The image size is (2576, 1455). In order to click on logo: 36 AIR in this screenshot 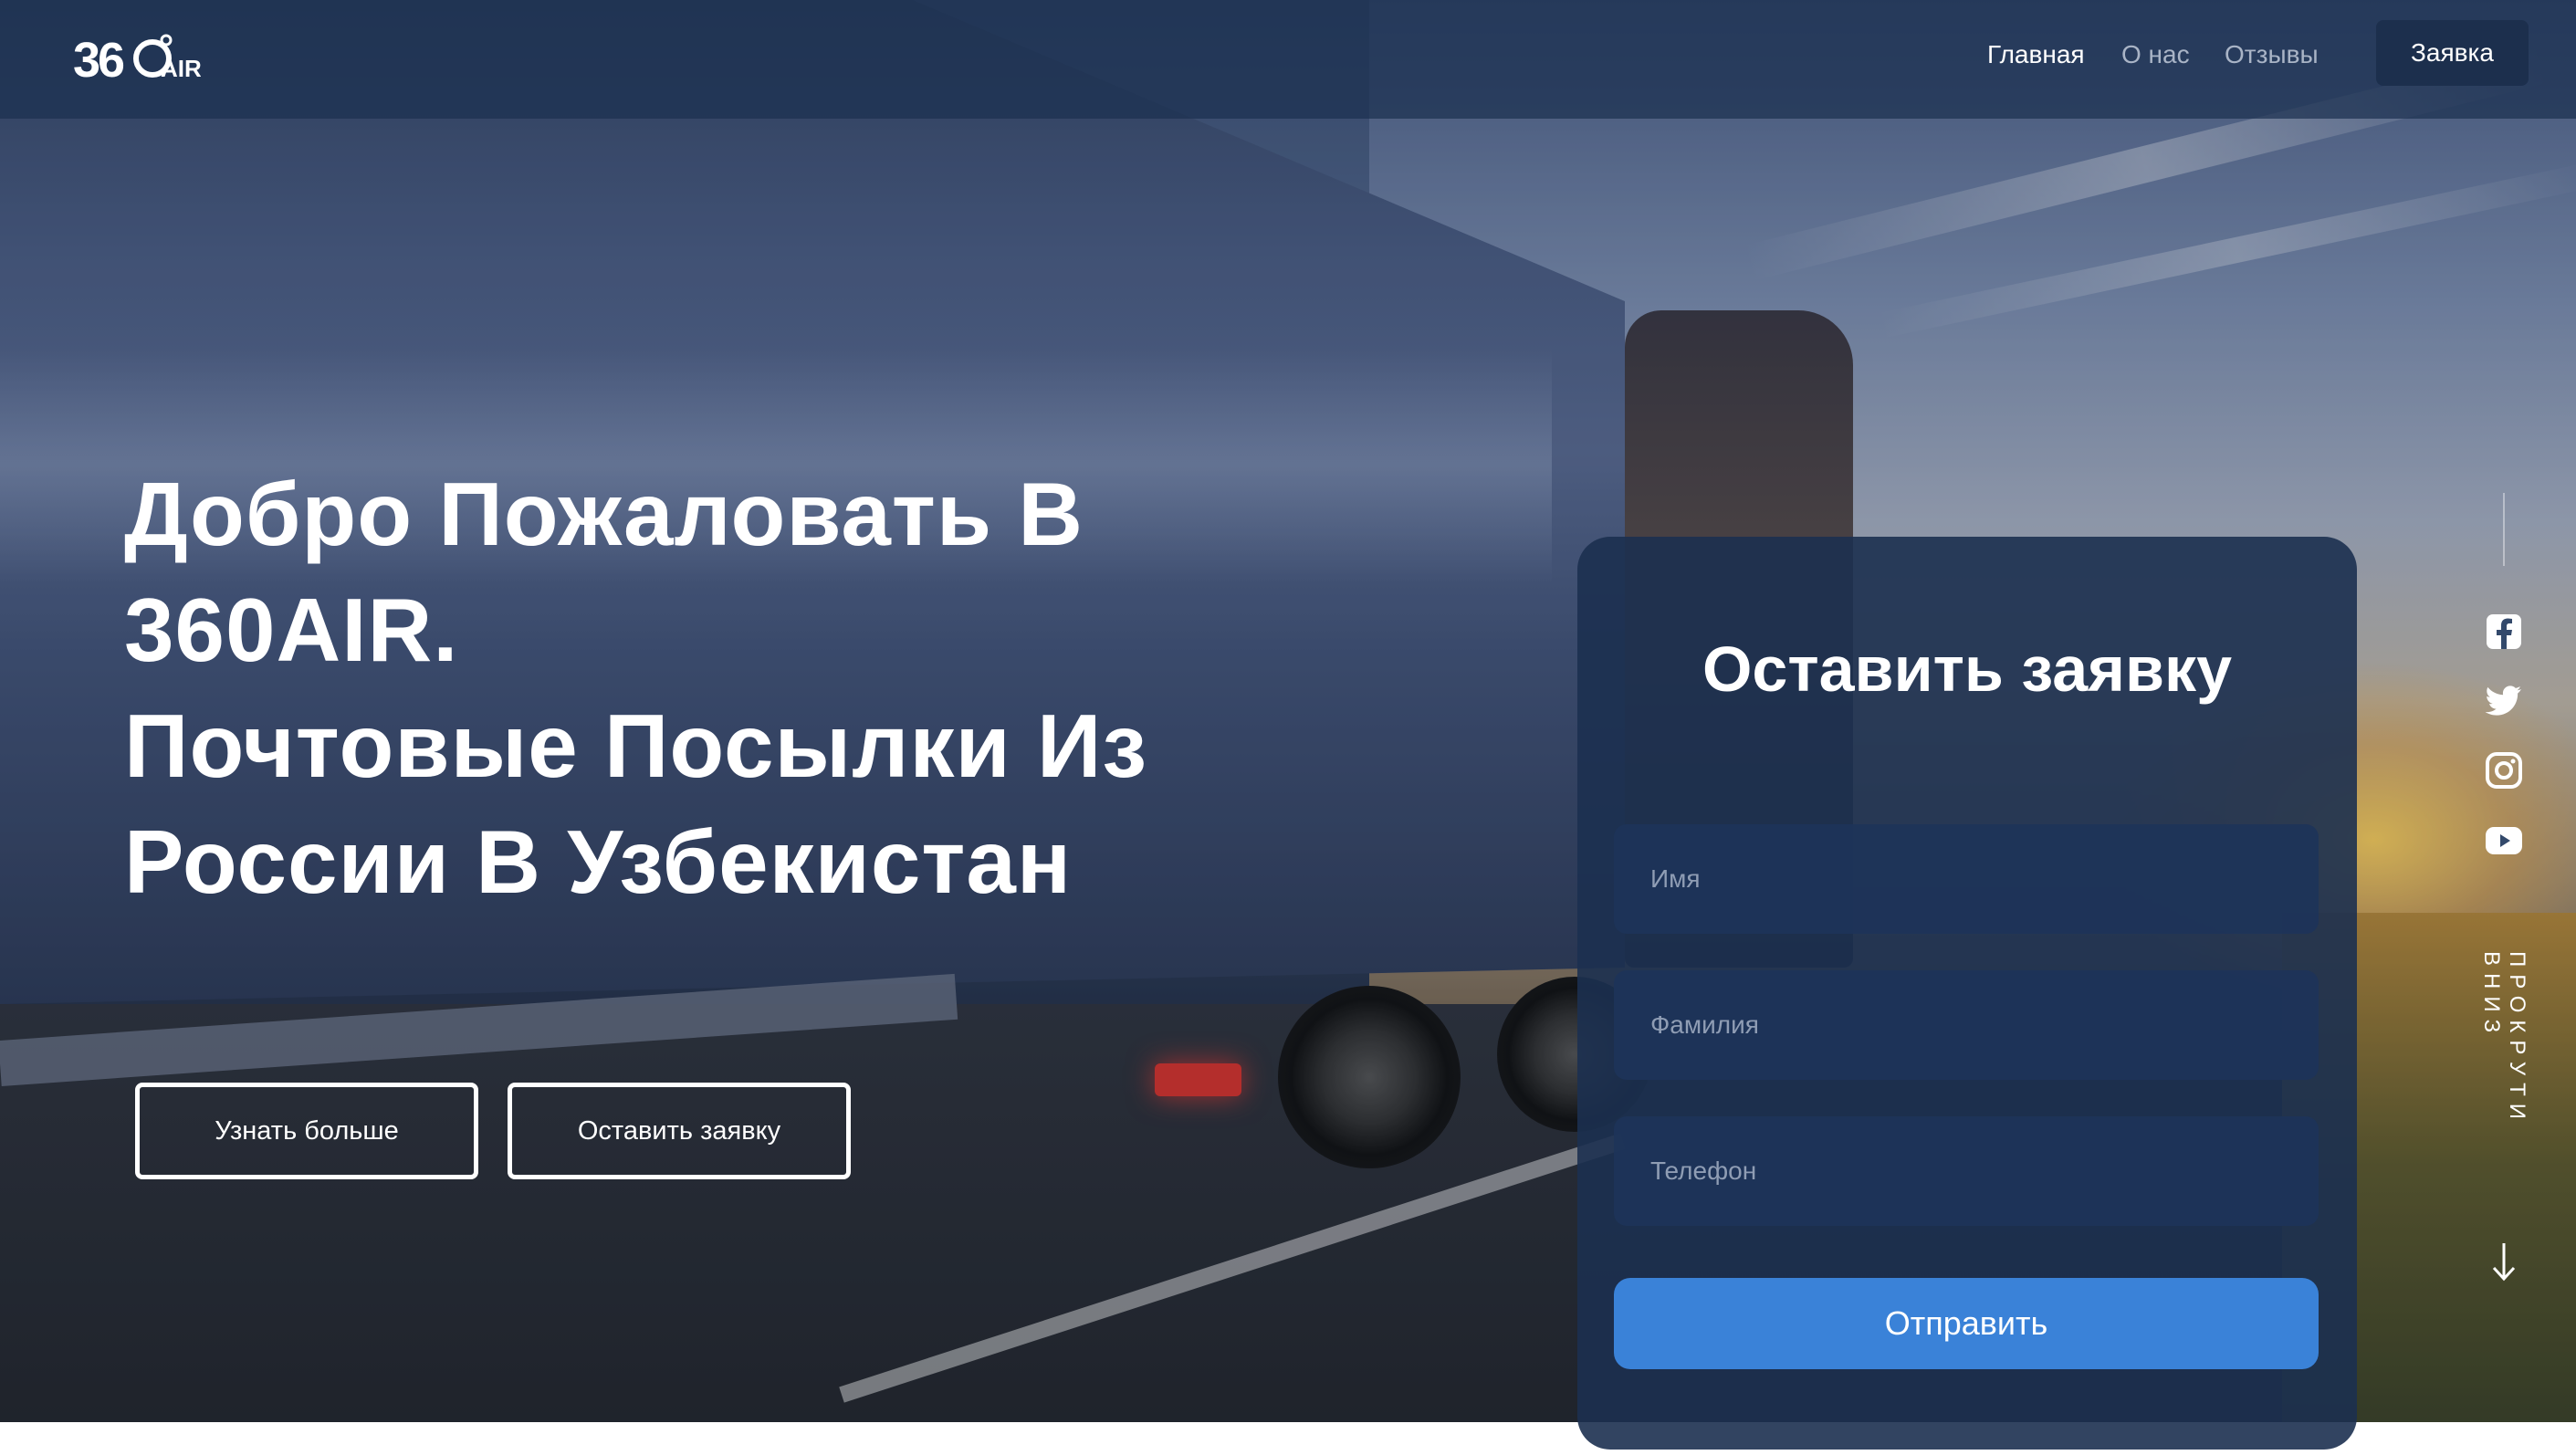, I will do `click(137, 56)`.